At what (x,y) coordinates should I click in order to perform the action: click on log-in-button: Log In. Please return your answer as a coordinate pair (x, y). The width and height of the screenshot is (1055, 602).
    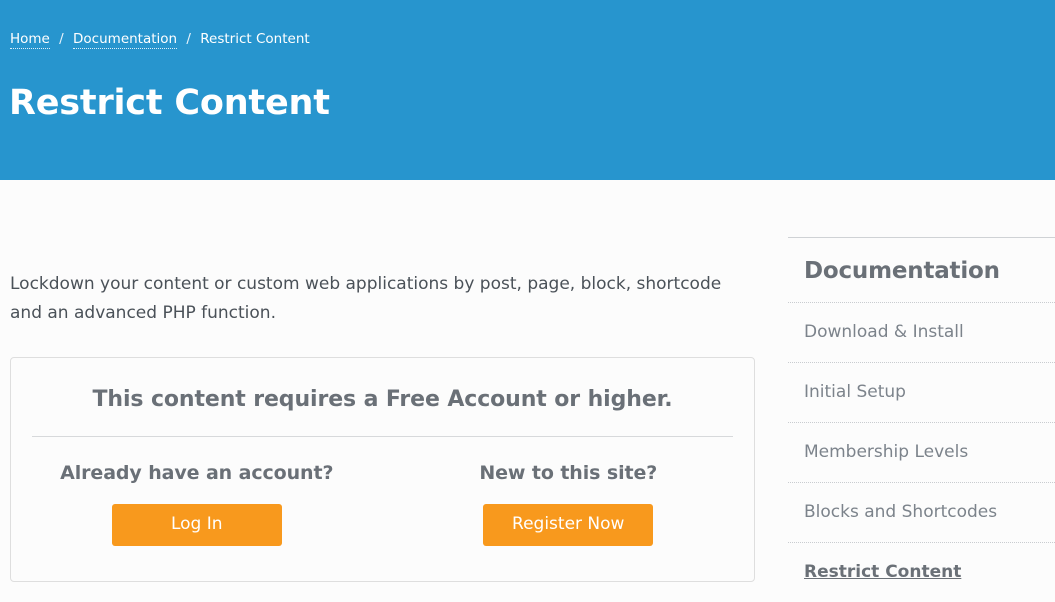
    Looking at the image, I should click on (196, 525).